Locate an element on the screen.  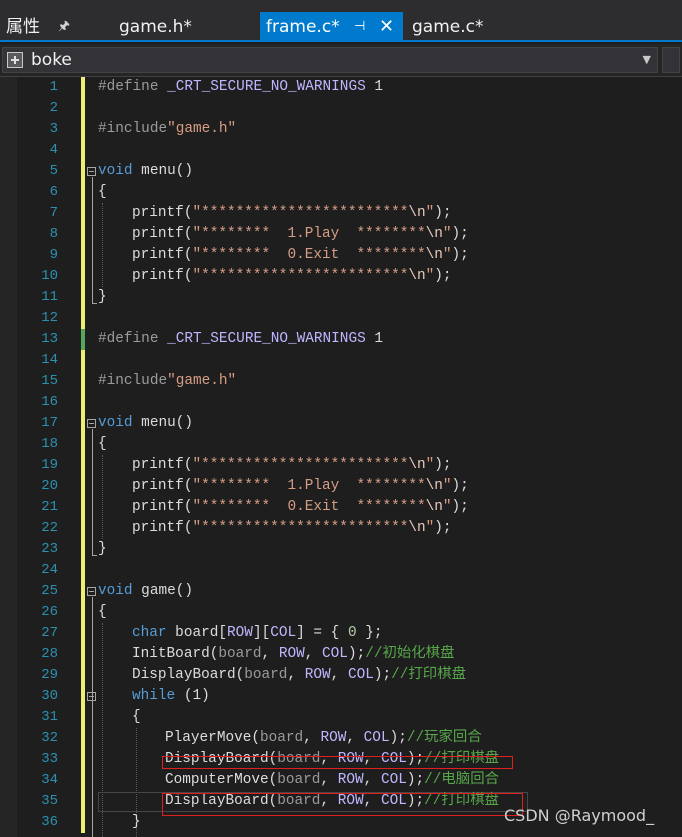
tab-game-h-label: game.h* is located at coordinates (155, 27).